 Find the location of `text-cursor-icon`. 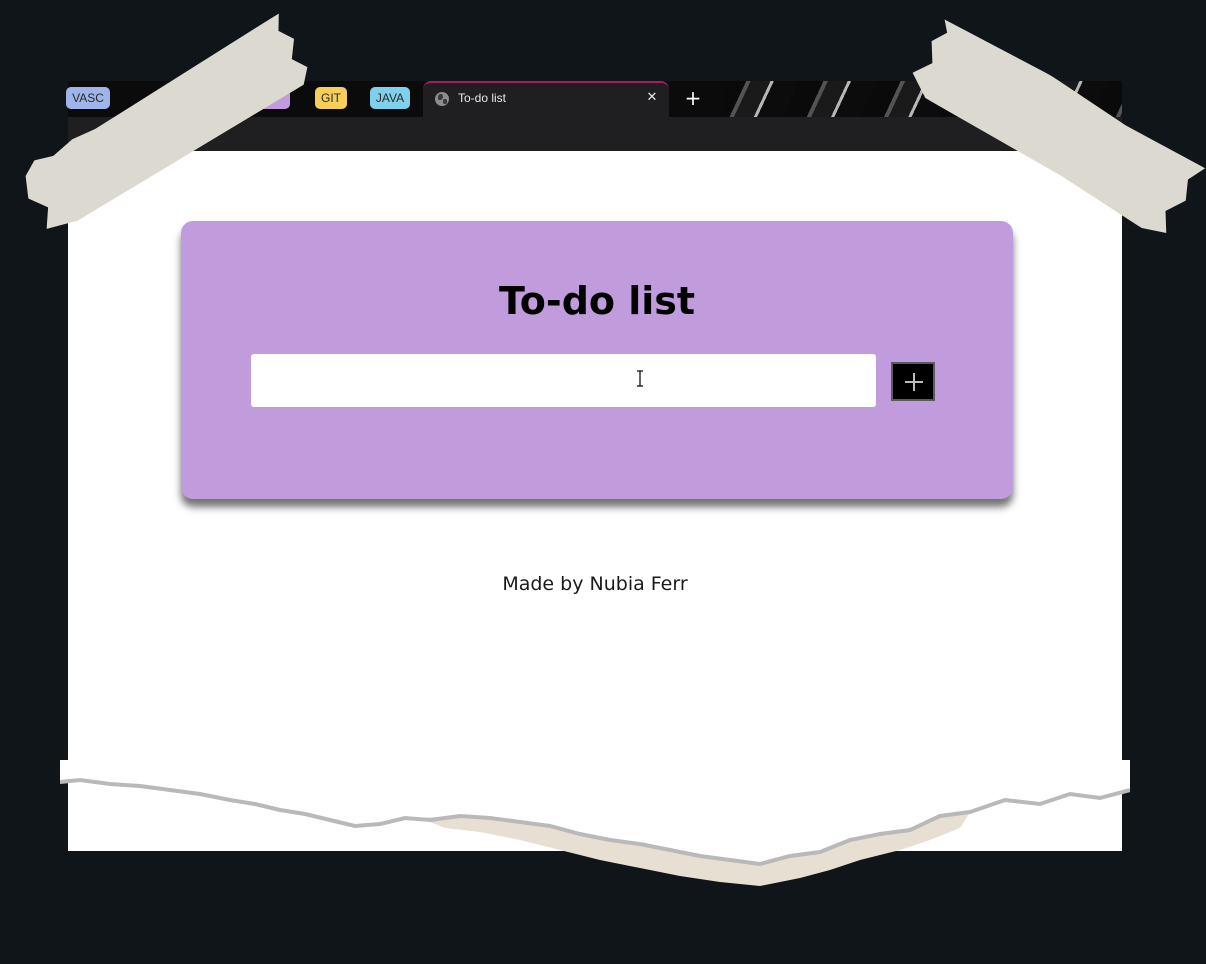

text-cursor-icon is located at coordinates (640, 378).